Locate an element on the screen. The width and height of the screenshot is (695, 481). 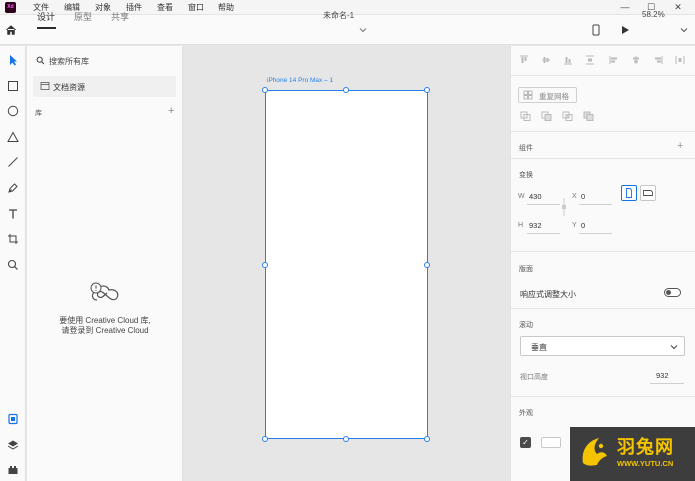
device-preview-icon is located at coordinates (596, 30).